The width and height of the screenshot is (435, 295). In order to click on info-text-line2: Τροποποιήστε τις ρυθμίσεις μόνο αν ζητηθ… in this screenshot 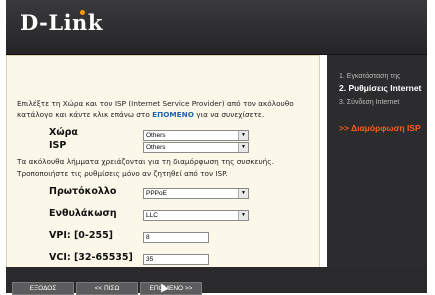, I will do `click(122, 173)`.